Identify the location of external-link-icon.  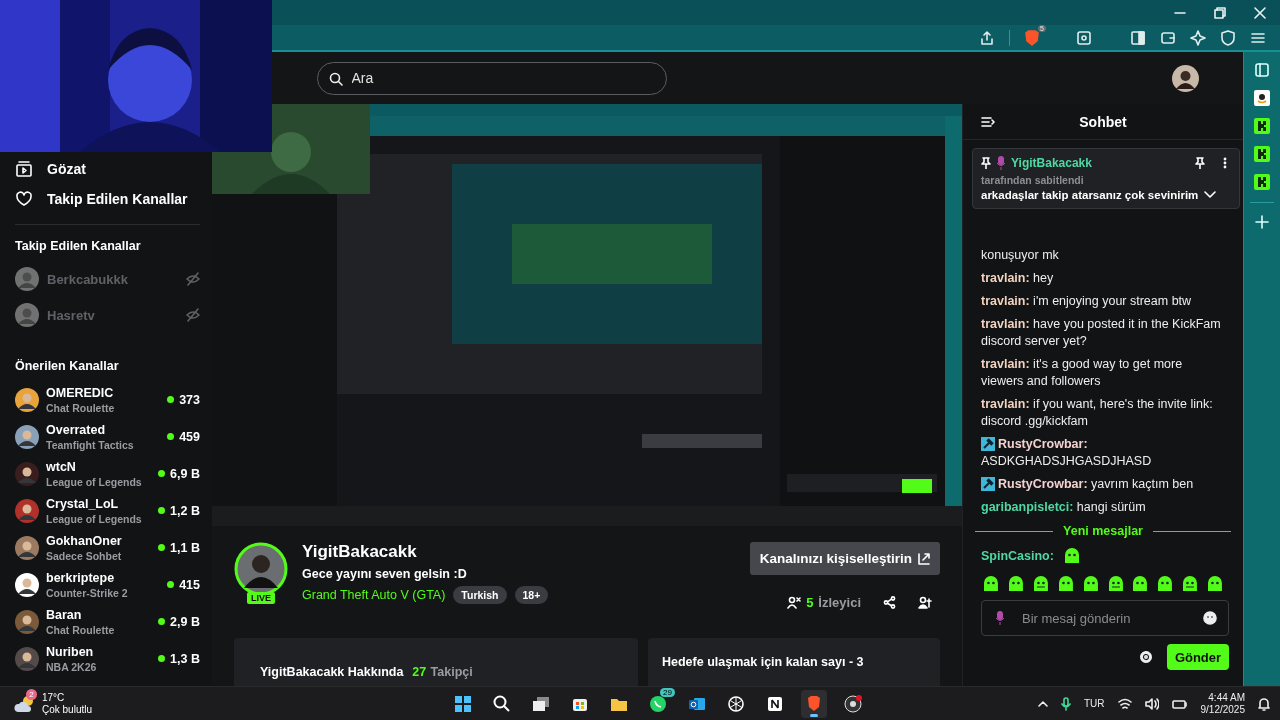
(924, 558).